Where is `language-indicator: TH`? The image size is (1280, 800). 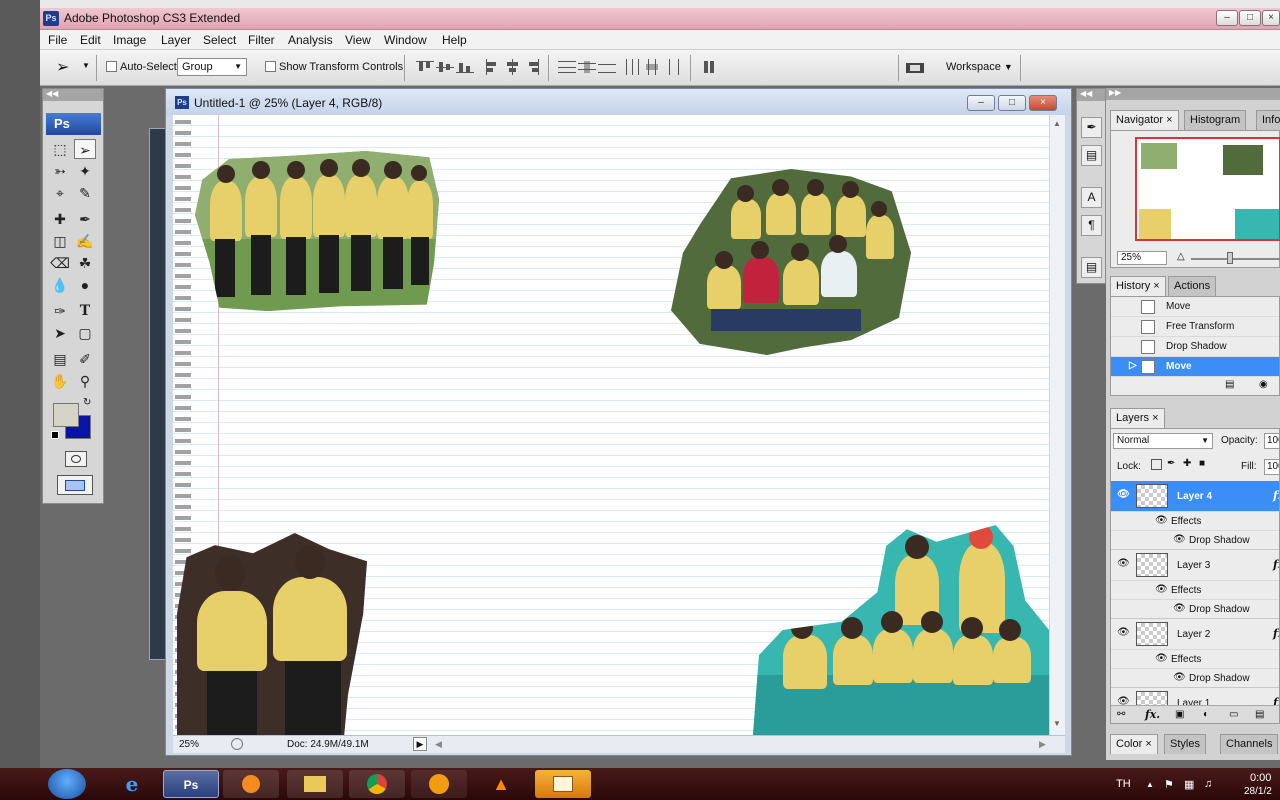
language-indicator: TH is located at coordinates (1123, 784).